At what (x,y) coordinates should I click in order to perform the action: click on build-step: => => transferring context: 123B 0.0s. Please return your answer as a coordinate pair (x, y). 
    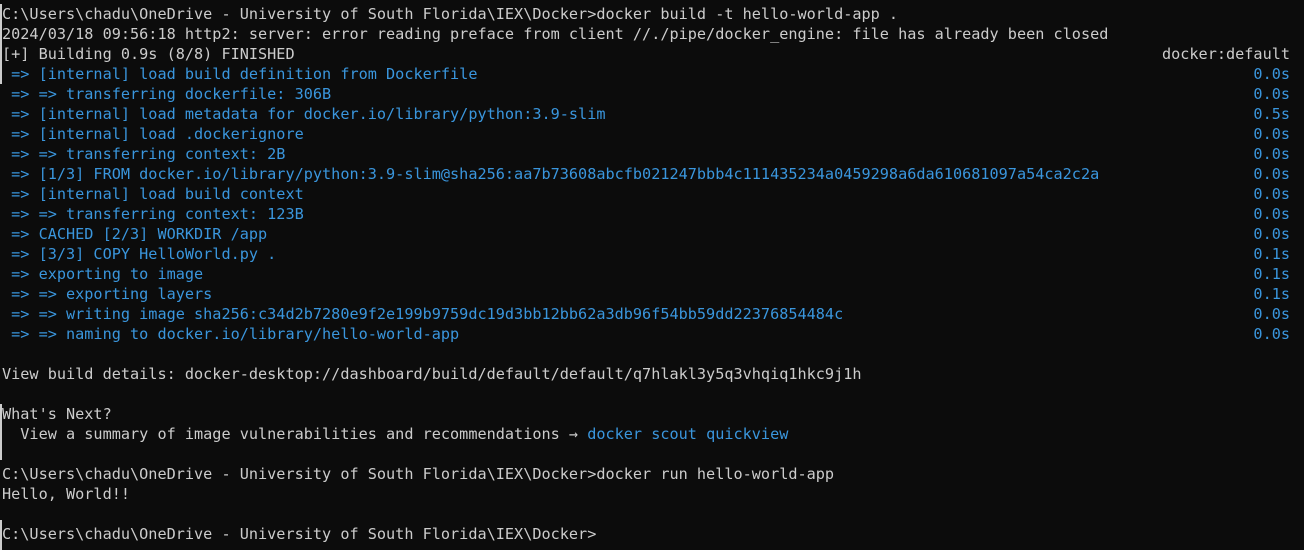
    Looking at the image, I should click on (652, 214).